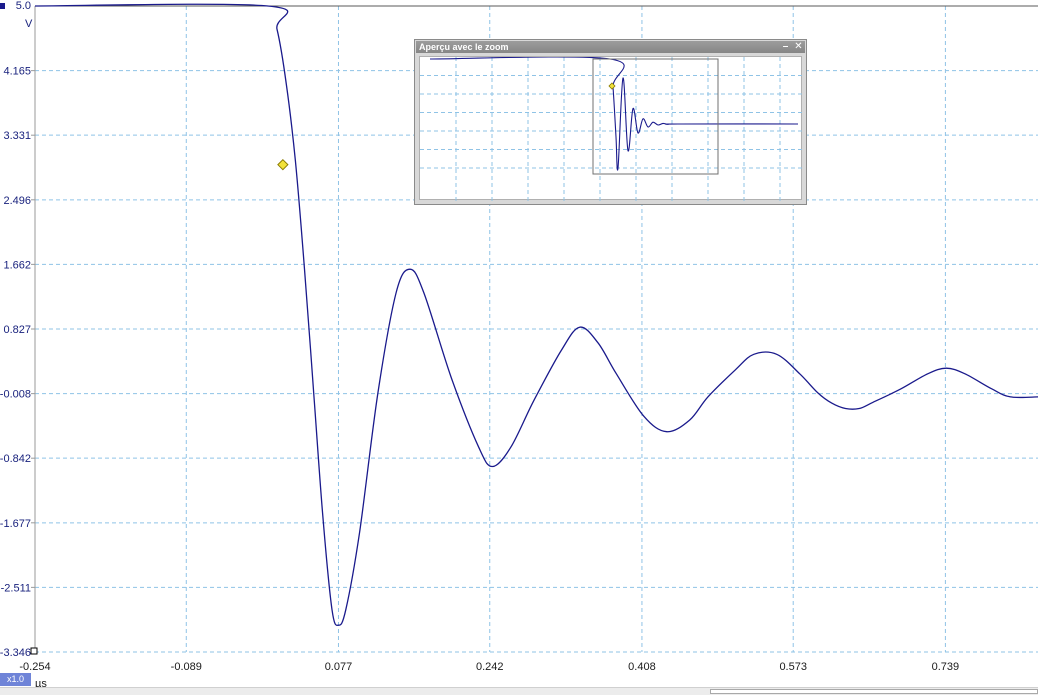 The image size is (1038, 695). Describe the element at coordinates (283, 164) in the screenshot. I see `trigger-marker` at that location.